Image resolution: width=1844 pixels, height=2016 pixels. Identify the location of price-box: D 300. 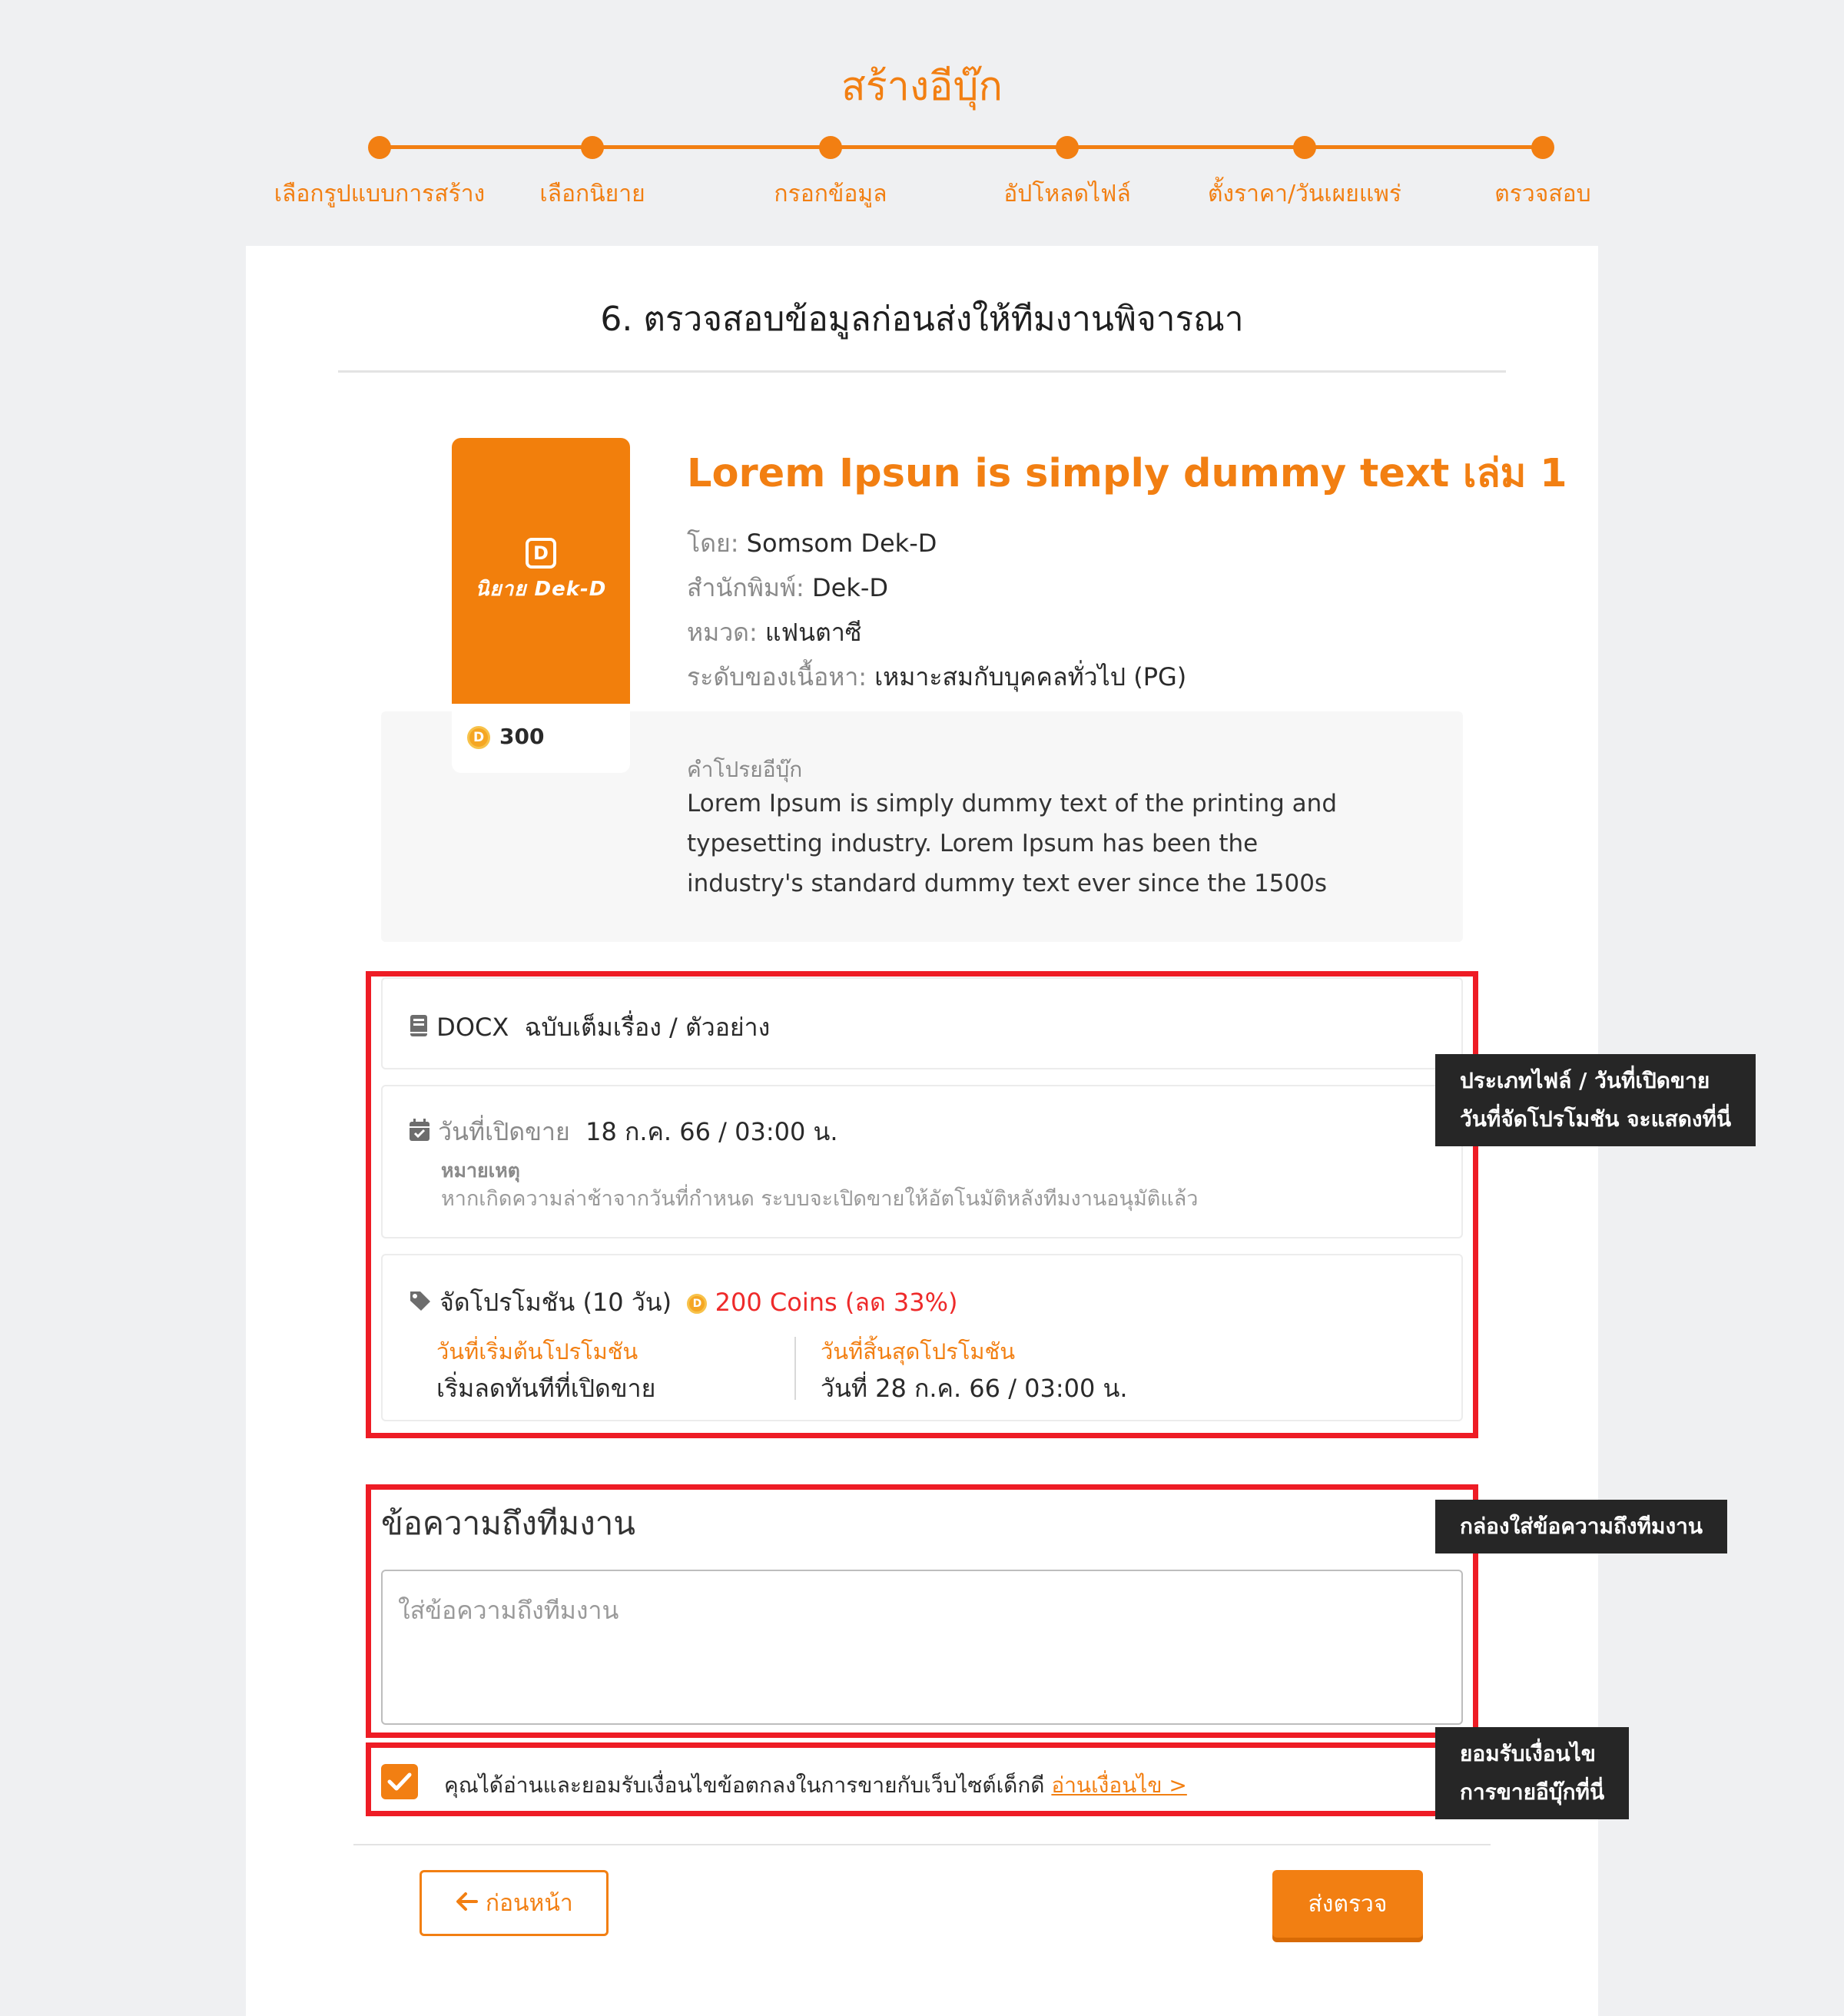
(541, 739).